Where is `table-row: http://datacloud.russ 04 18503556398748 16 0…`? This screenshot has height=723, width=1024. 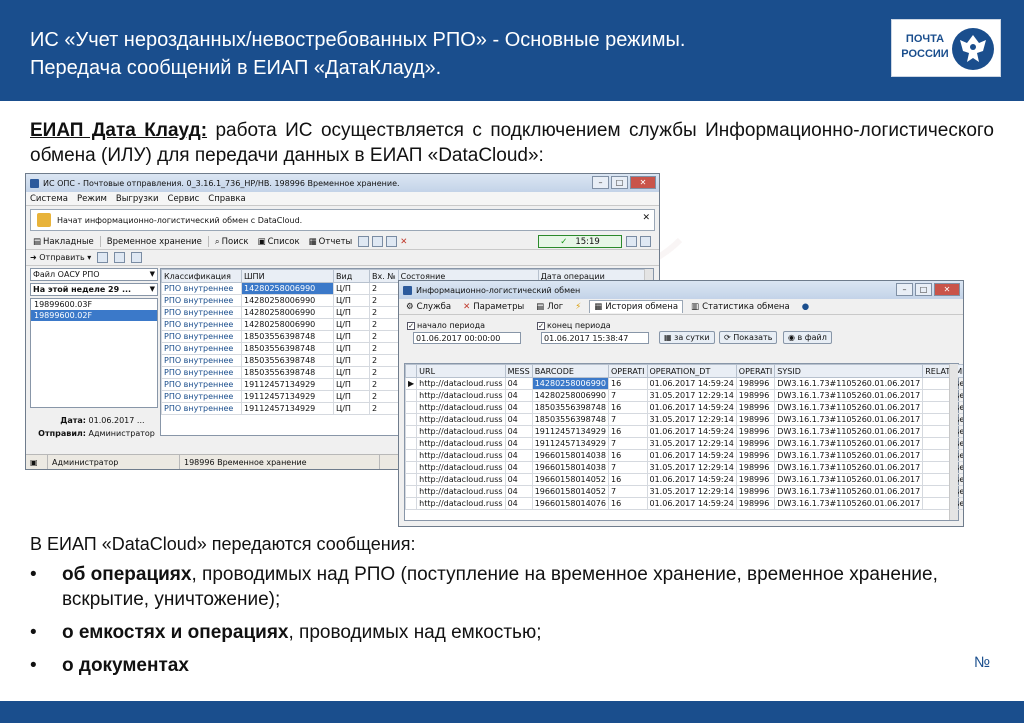
table-row: http://datacloud.russ 04 18503556398748 16 0… is located at coordinates (683, 407).